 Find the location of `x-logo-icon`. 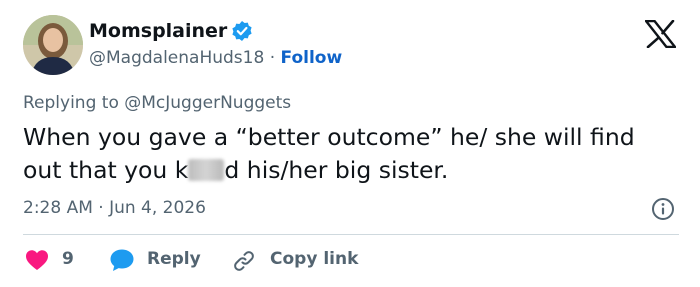

x-logo-icon is located at coordinates (660, 34).